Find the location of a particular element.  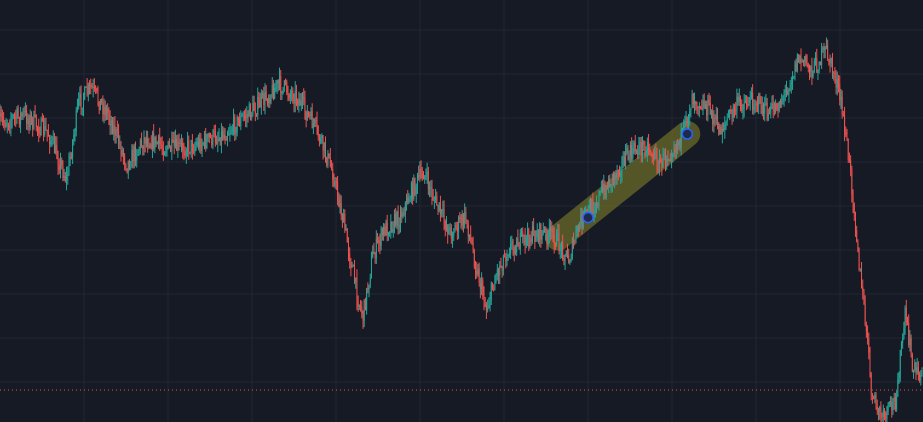

highlighter-drawing is located at coordinates (623, 186).